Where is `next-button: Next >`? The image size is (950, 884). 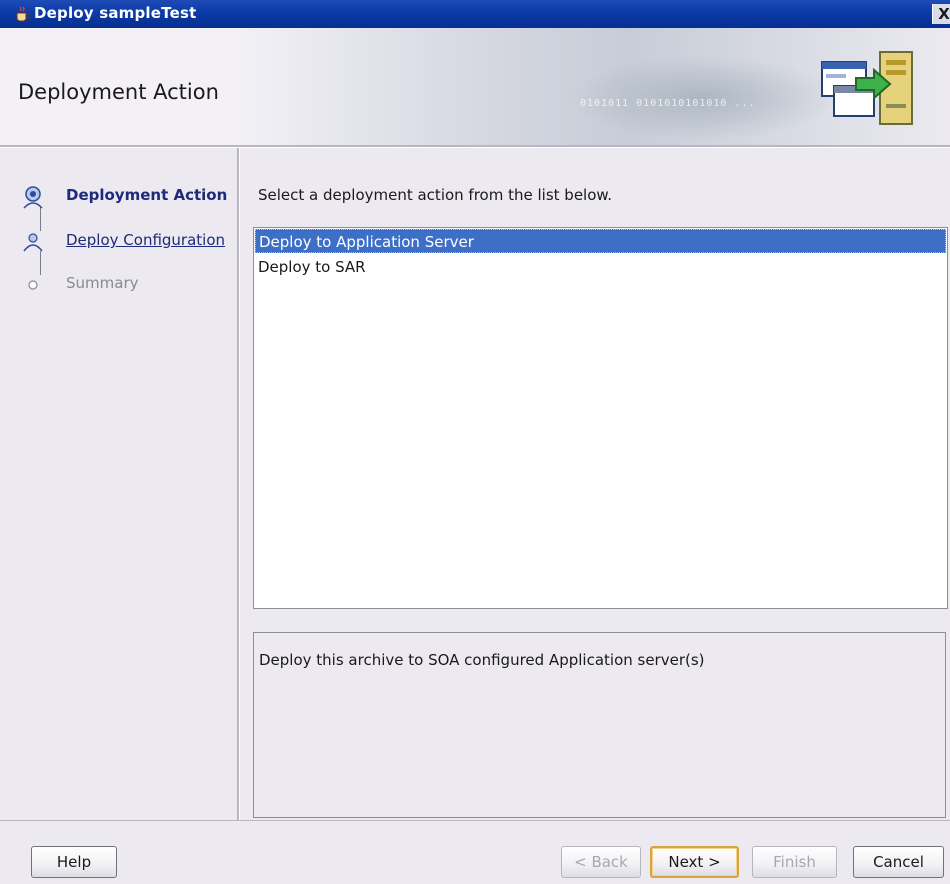
next-button: Next > is located at coordinates (694, 862).